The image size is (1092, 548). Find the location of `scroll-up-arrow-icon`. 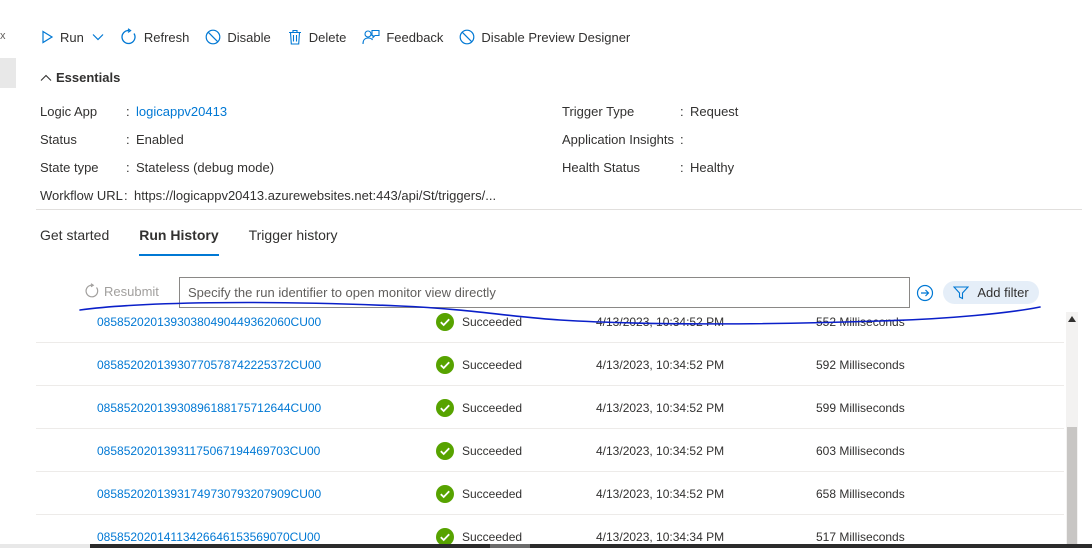

scroll-up-arrow-icon is located at coordinates (1072, 319).